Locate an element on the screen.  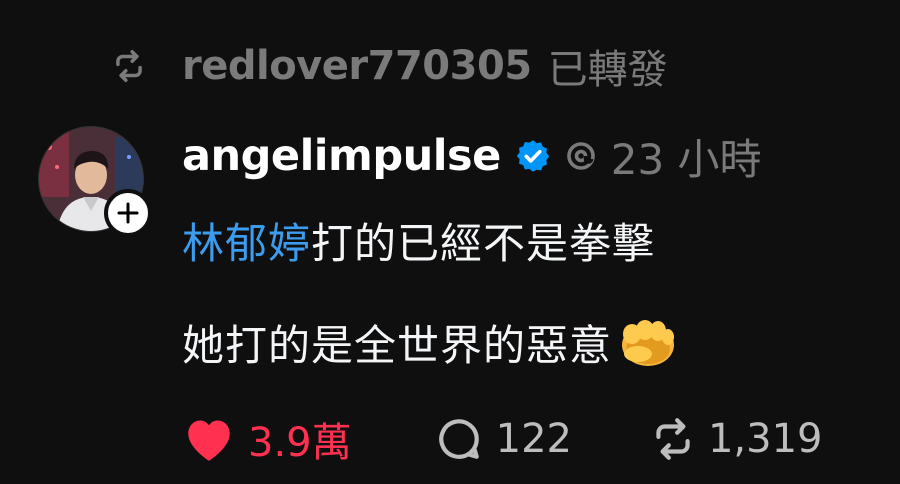
author-username: angelimpulse is located at coordinates (341, 156).